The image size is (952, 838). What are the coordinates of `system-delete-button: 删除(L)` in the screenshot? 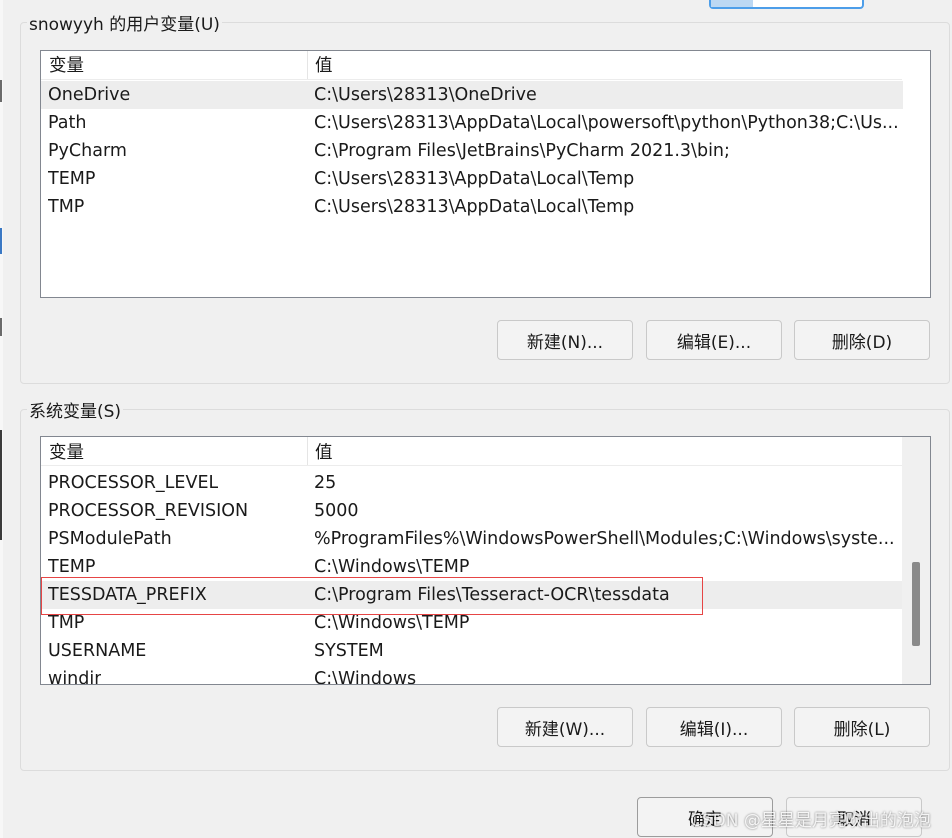 It's located at (862, 727).